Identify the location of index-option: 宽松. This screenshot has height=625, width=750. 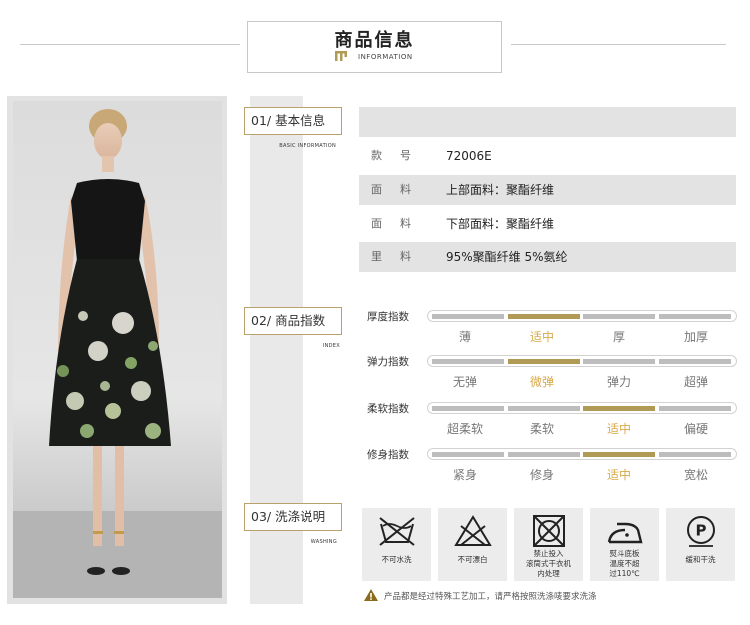
(695, 475).